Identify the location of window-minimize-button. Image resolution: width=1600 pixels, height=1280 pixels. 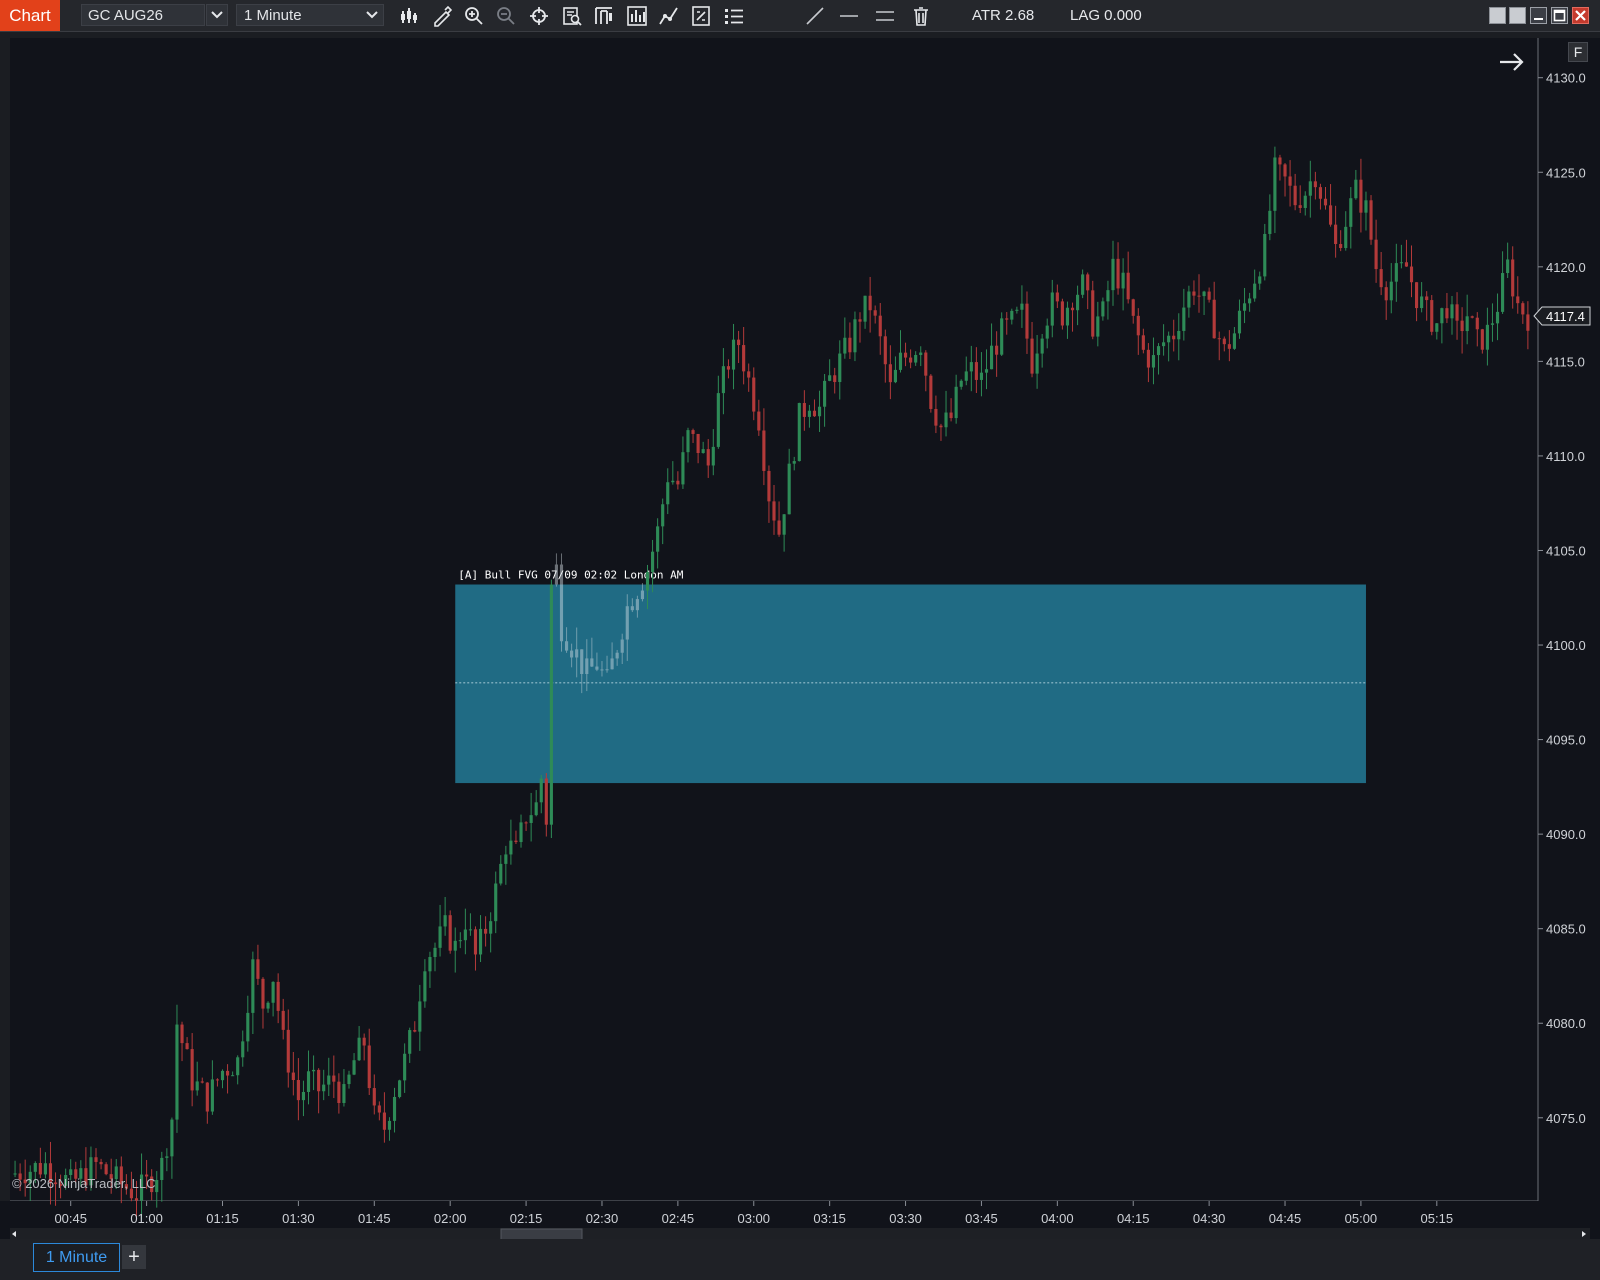
(1538, 15).